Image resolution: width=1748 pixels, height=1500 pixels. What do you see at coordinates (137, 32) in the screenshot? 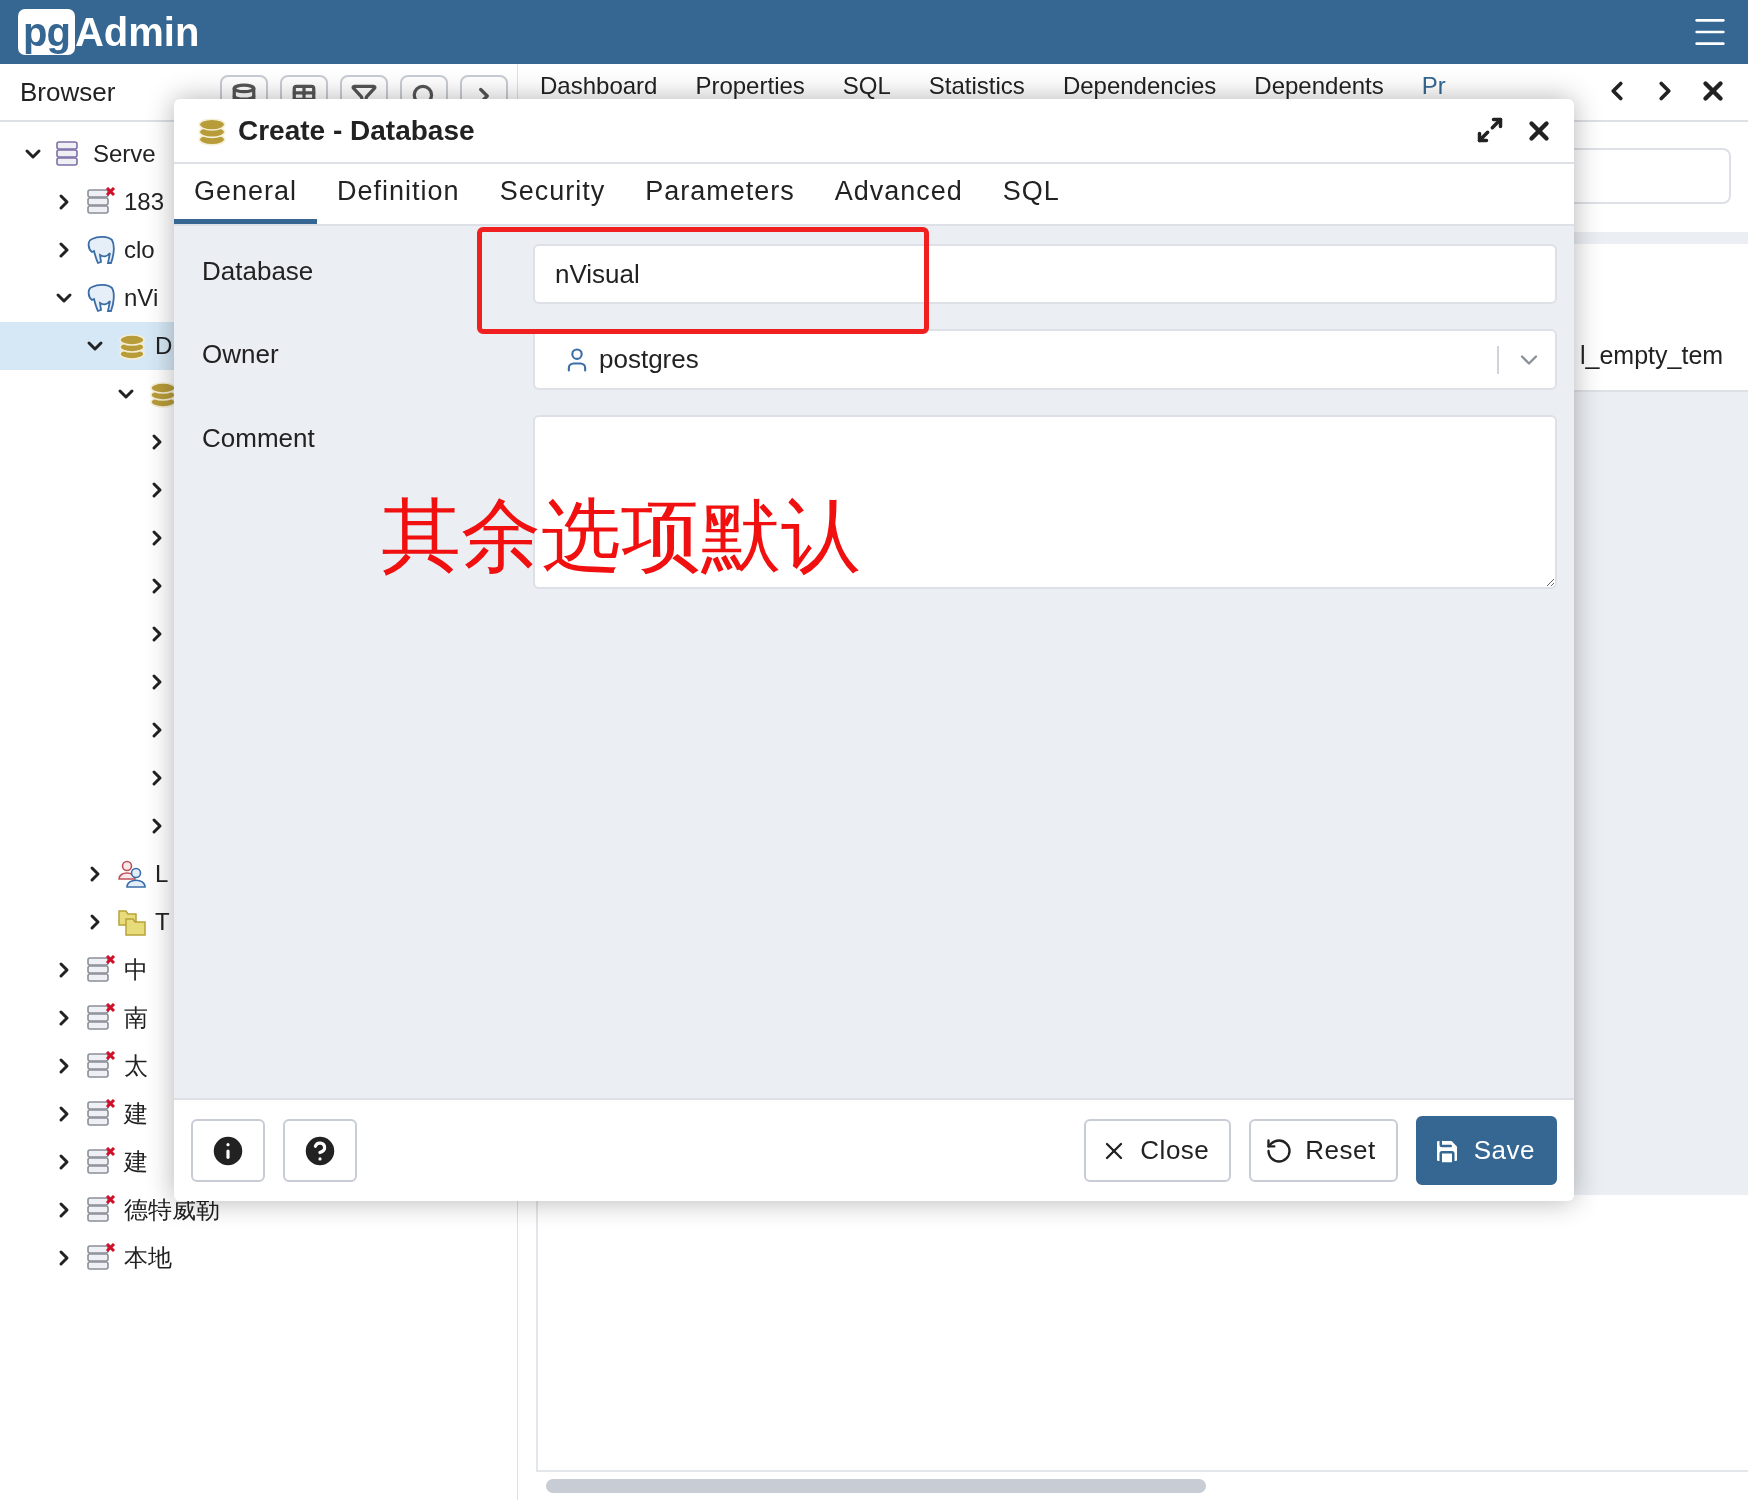
I see `logo-text: Admin` at bounding box center [137, 32].